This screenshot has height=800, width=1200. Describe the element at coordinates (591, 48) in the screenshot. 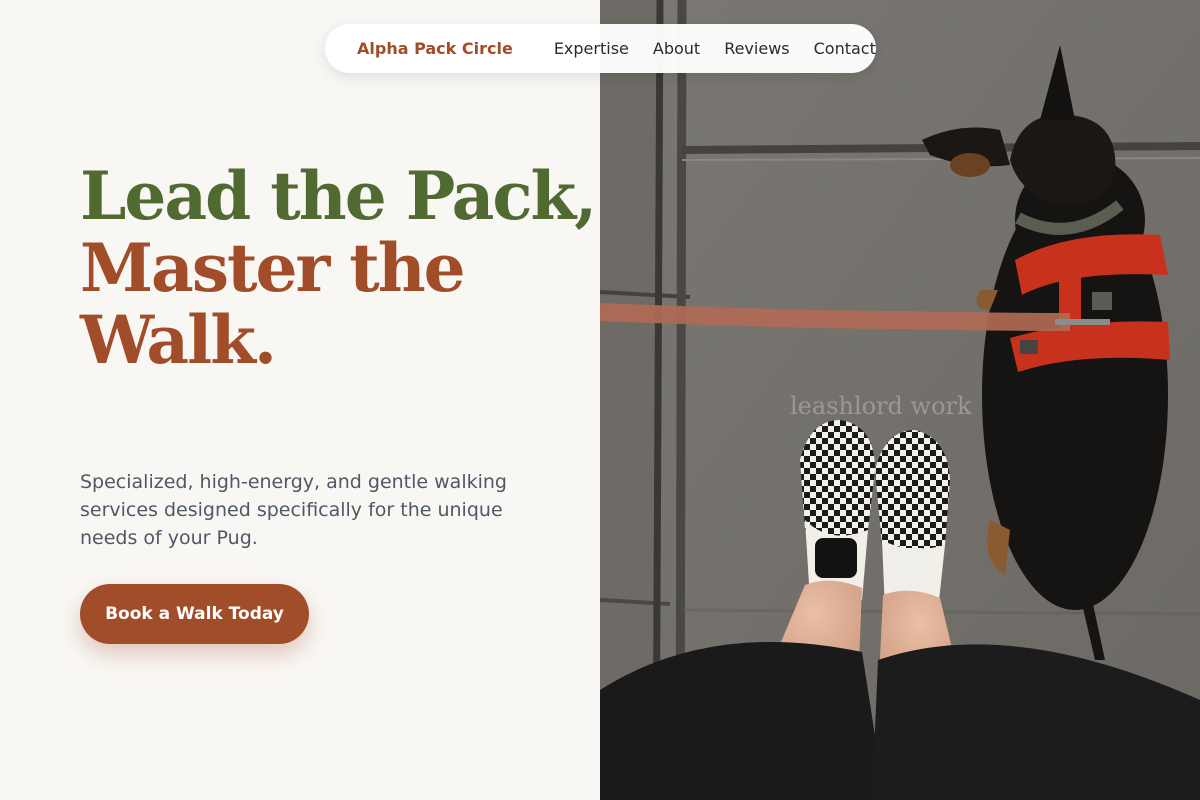

I see `nav-link-expertise: Expertise` at that location.